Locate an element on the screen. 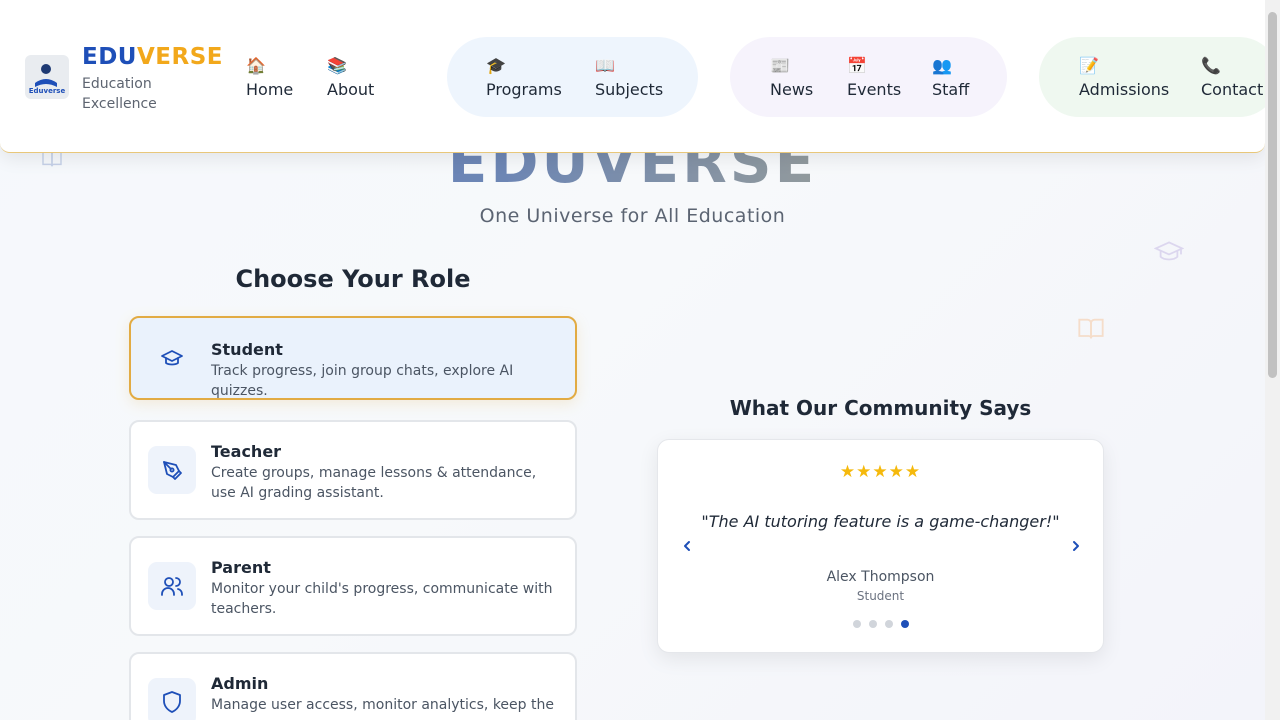 The image size is (1280, 720). nav-about-label: About is located at coordinates (351, 89).